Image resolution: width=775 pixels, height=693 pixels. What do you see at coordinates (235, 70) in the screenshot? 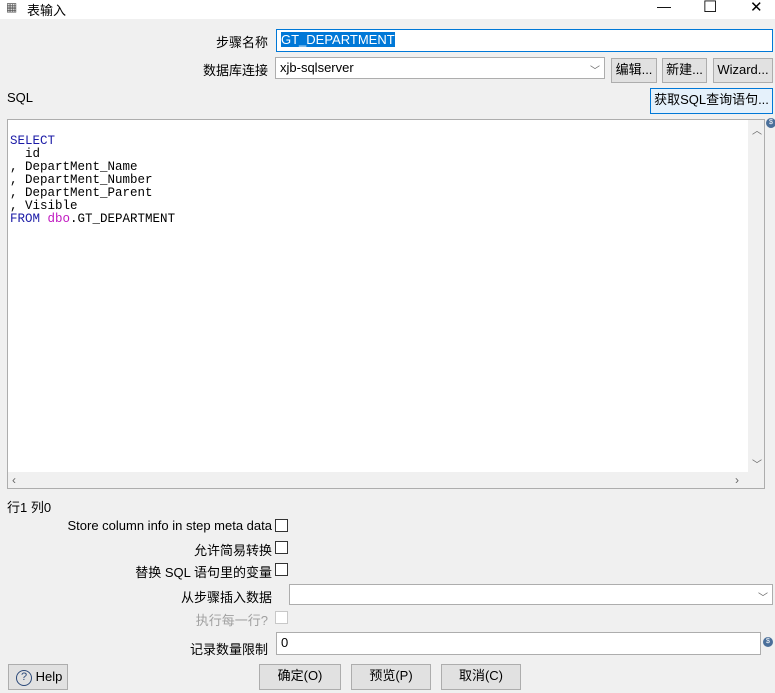
I see `db-connection-label: 数据库连接` at bounding box center [235, 70].